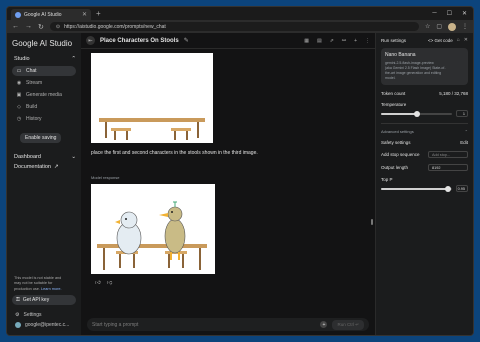 The height and width of the screenshot is (342, 480). I want to click on thumbs-up-icon: 👍︎, so click(98, 283).